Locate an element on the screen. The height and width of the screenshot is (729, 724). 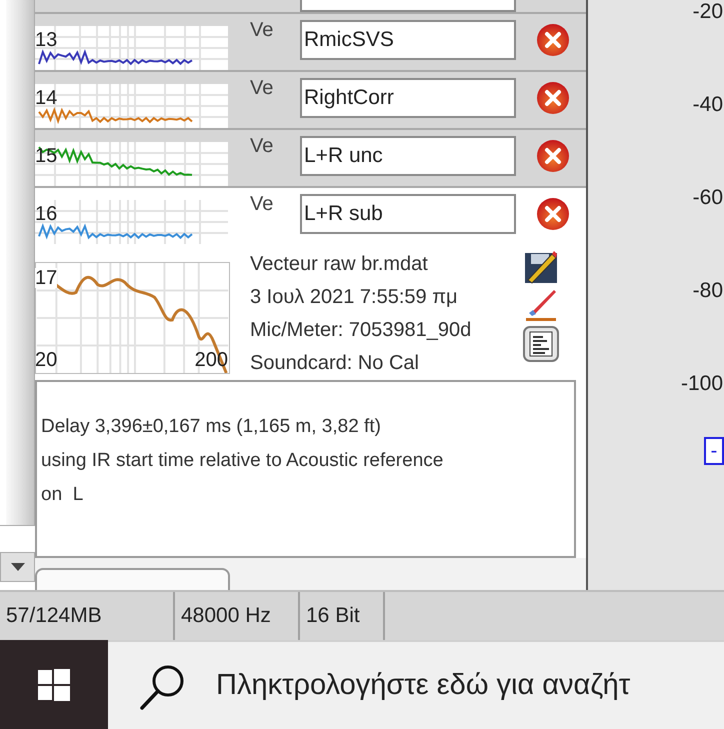
axis-label: -100 is located at coordinates (702, 384).